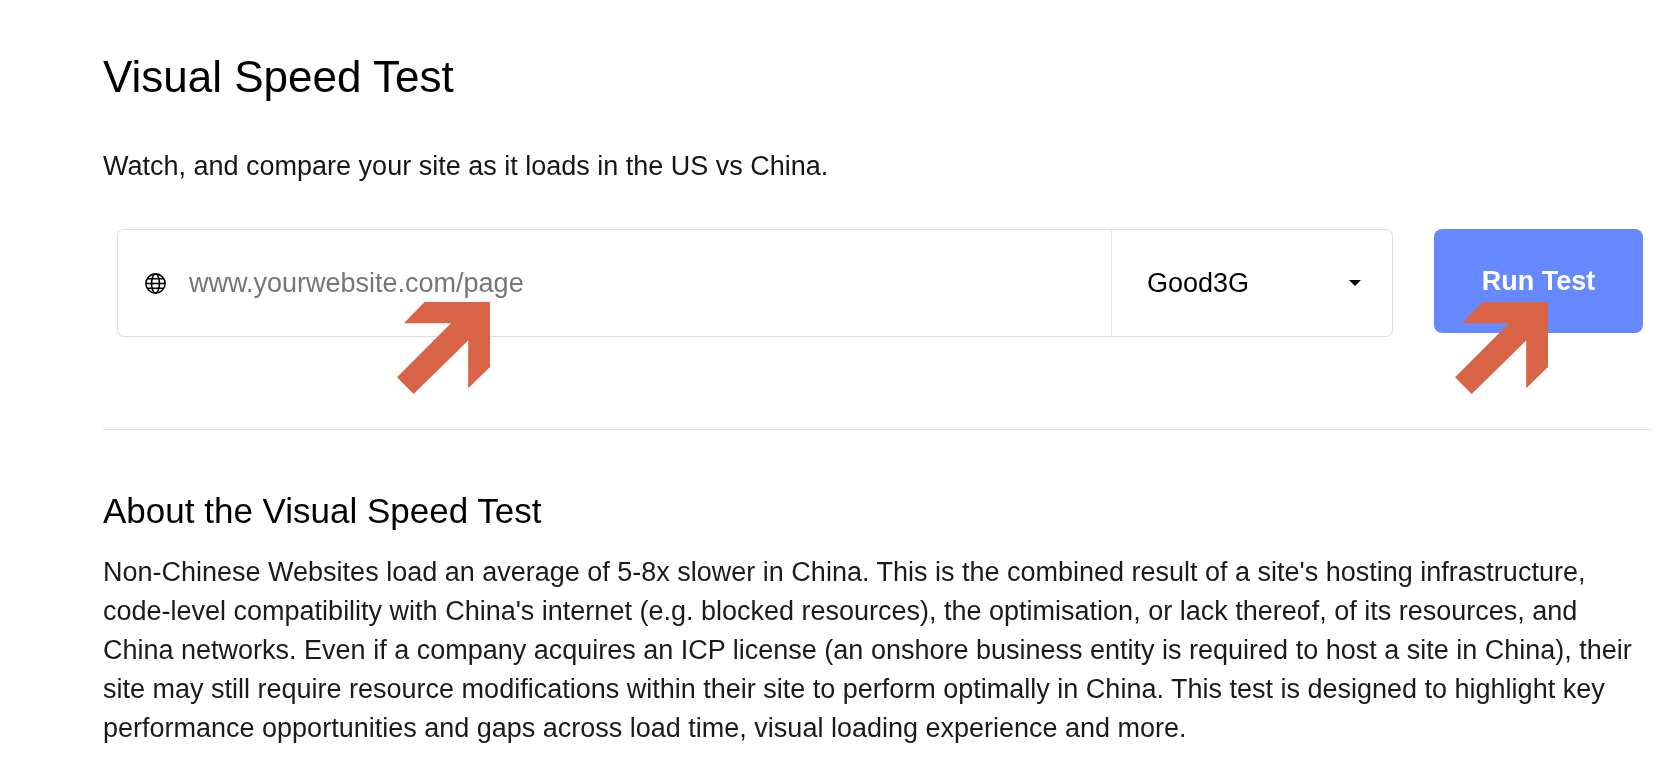  I want to click on connection-select: Good3G, so click(1252, 283).